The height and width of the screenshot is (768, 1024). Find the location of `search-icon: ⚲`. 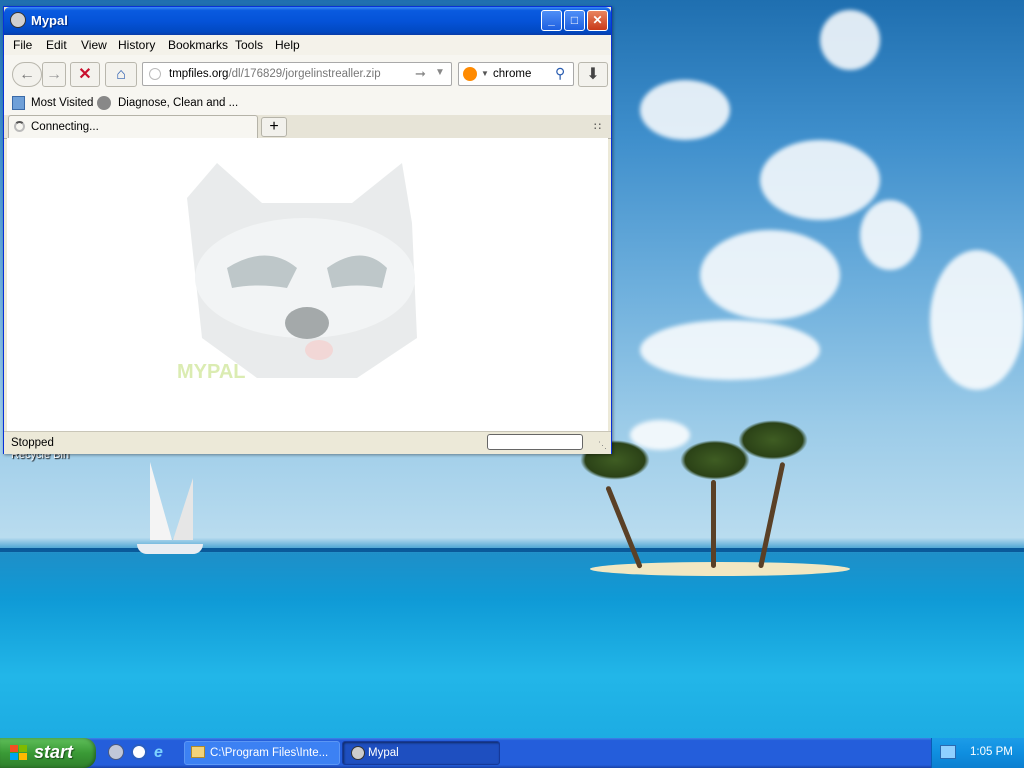

search-icon: ⚲ is located at coordinates (560, 73).